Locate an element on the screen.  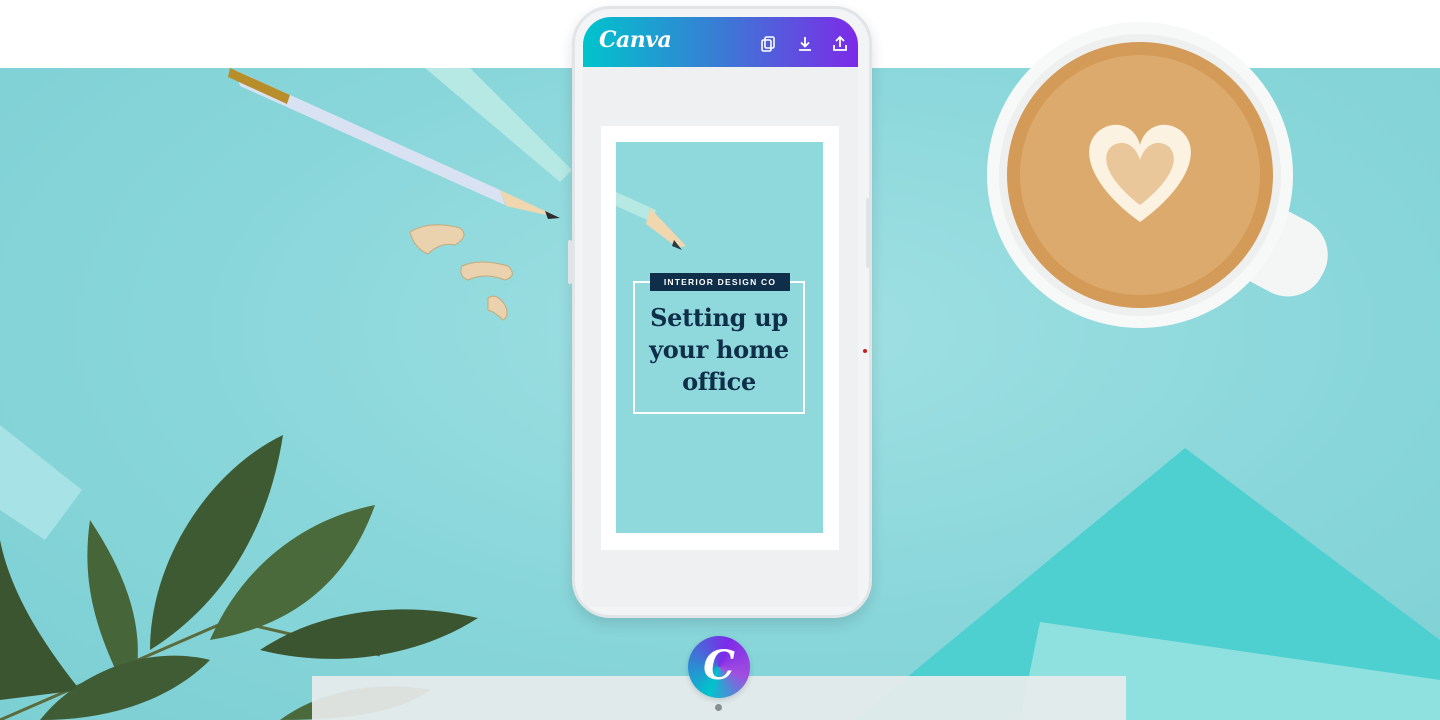
logo-letter: C is located at coordinates (719, 665).